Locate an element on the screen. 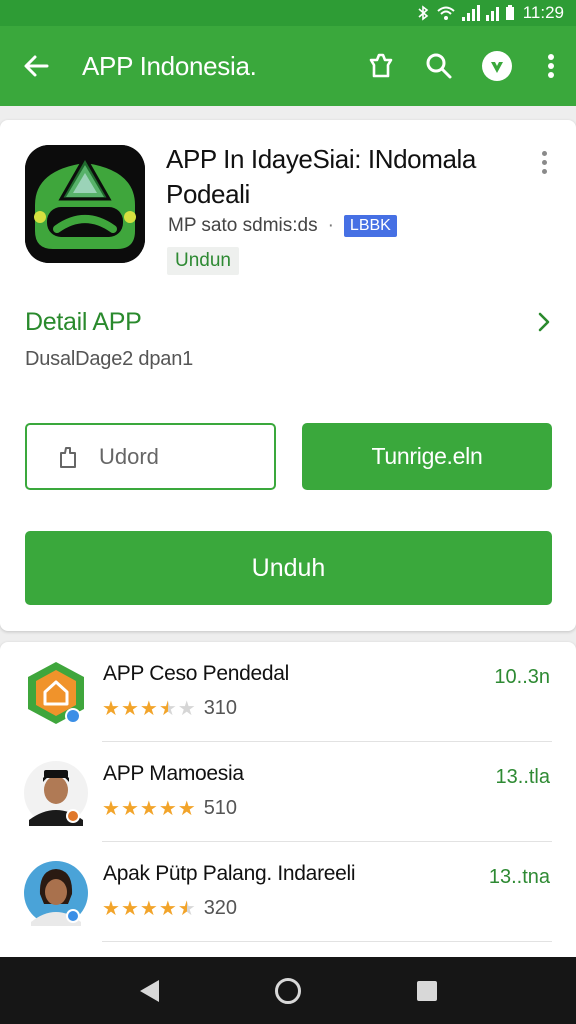  chevron-right-icon is located at coordinates (544, 322).